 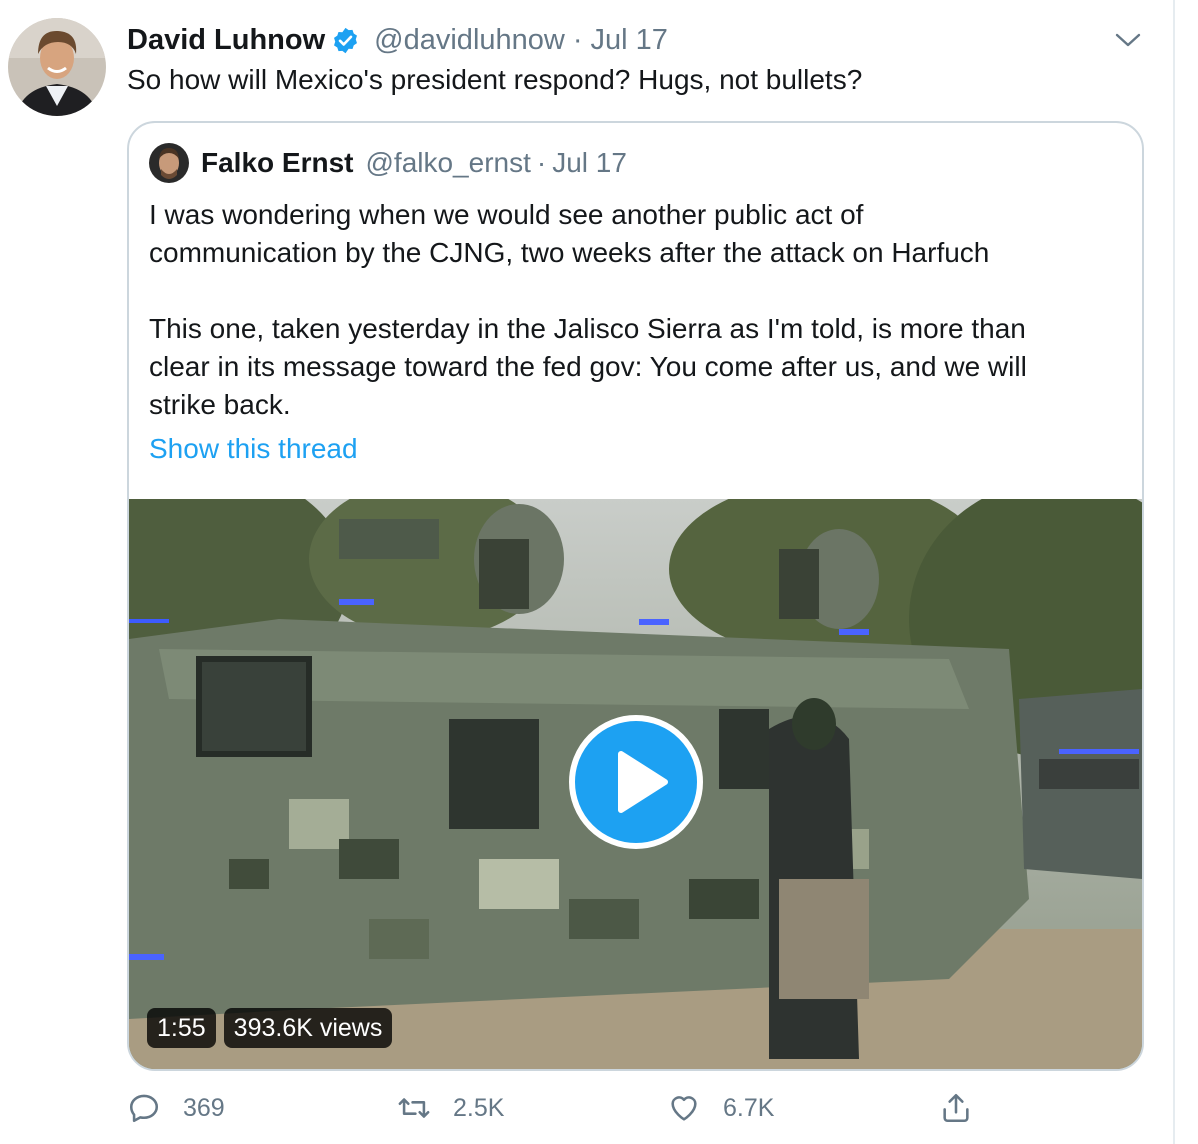 What do you see at coordinates (720, 1108) in the screenshot?
I see `like-button: 6.7K` at bounding box center [720, 1108].